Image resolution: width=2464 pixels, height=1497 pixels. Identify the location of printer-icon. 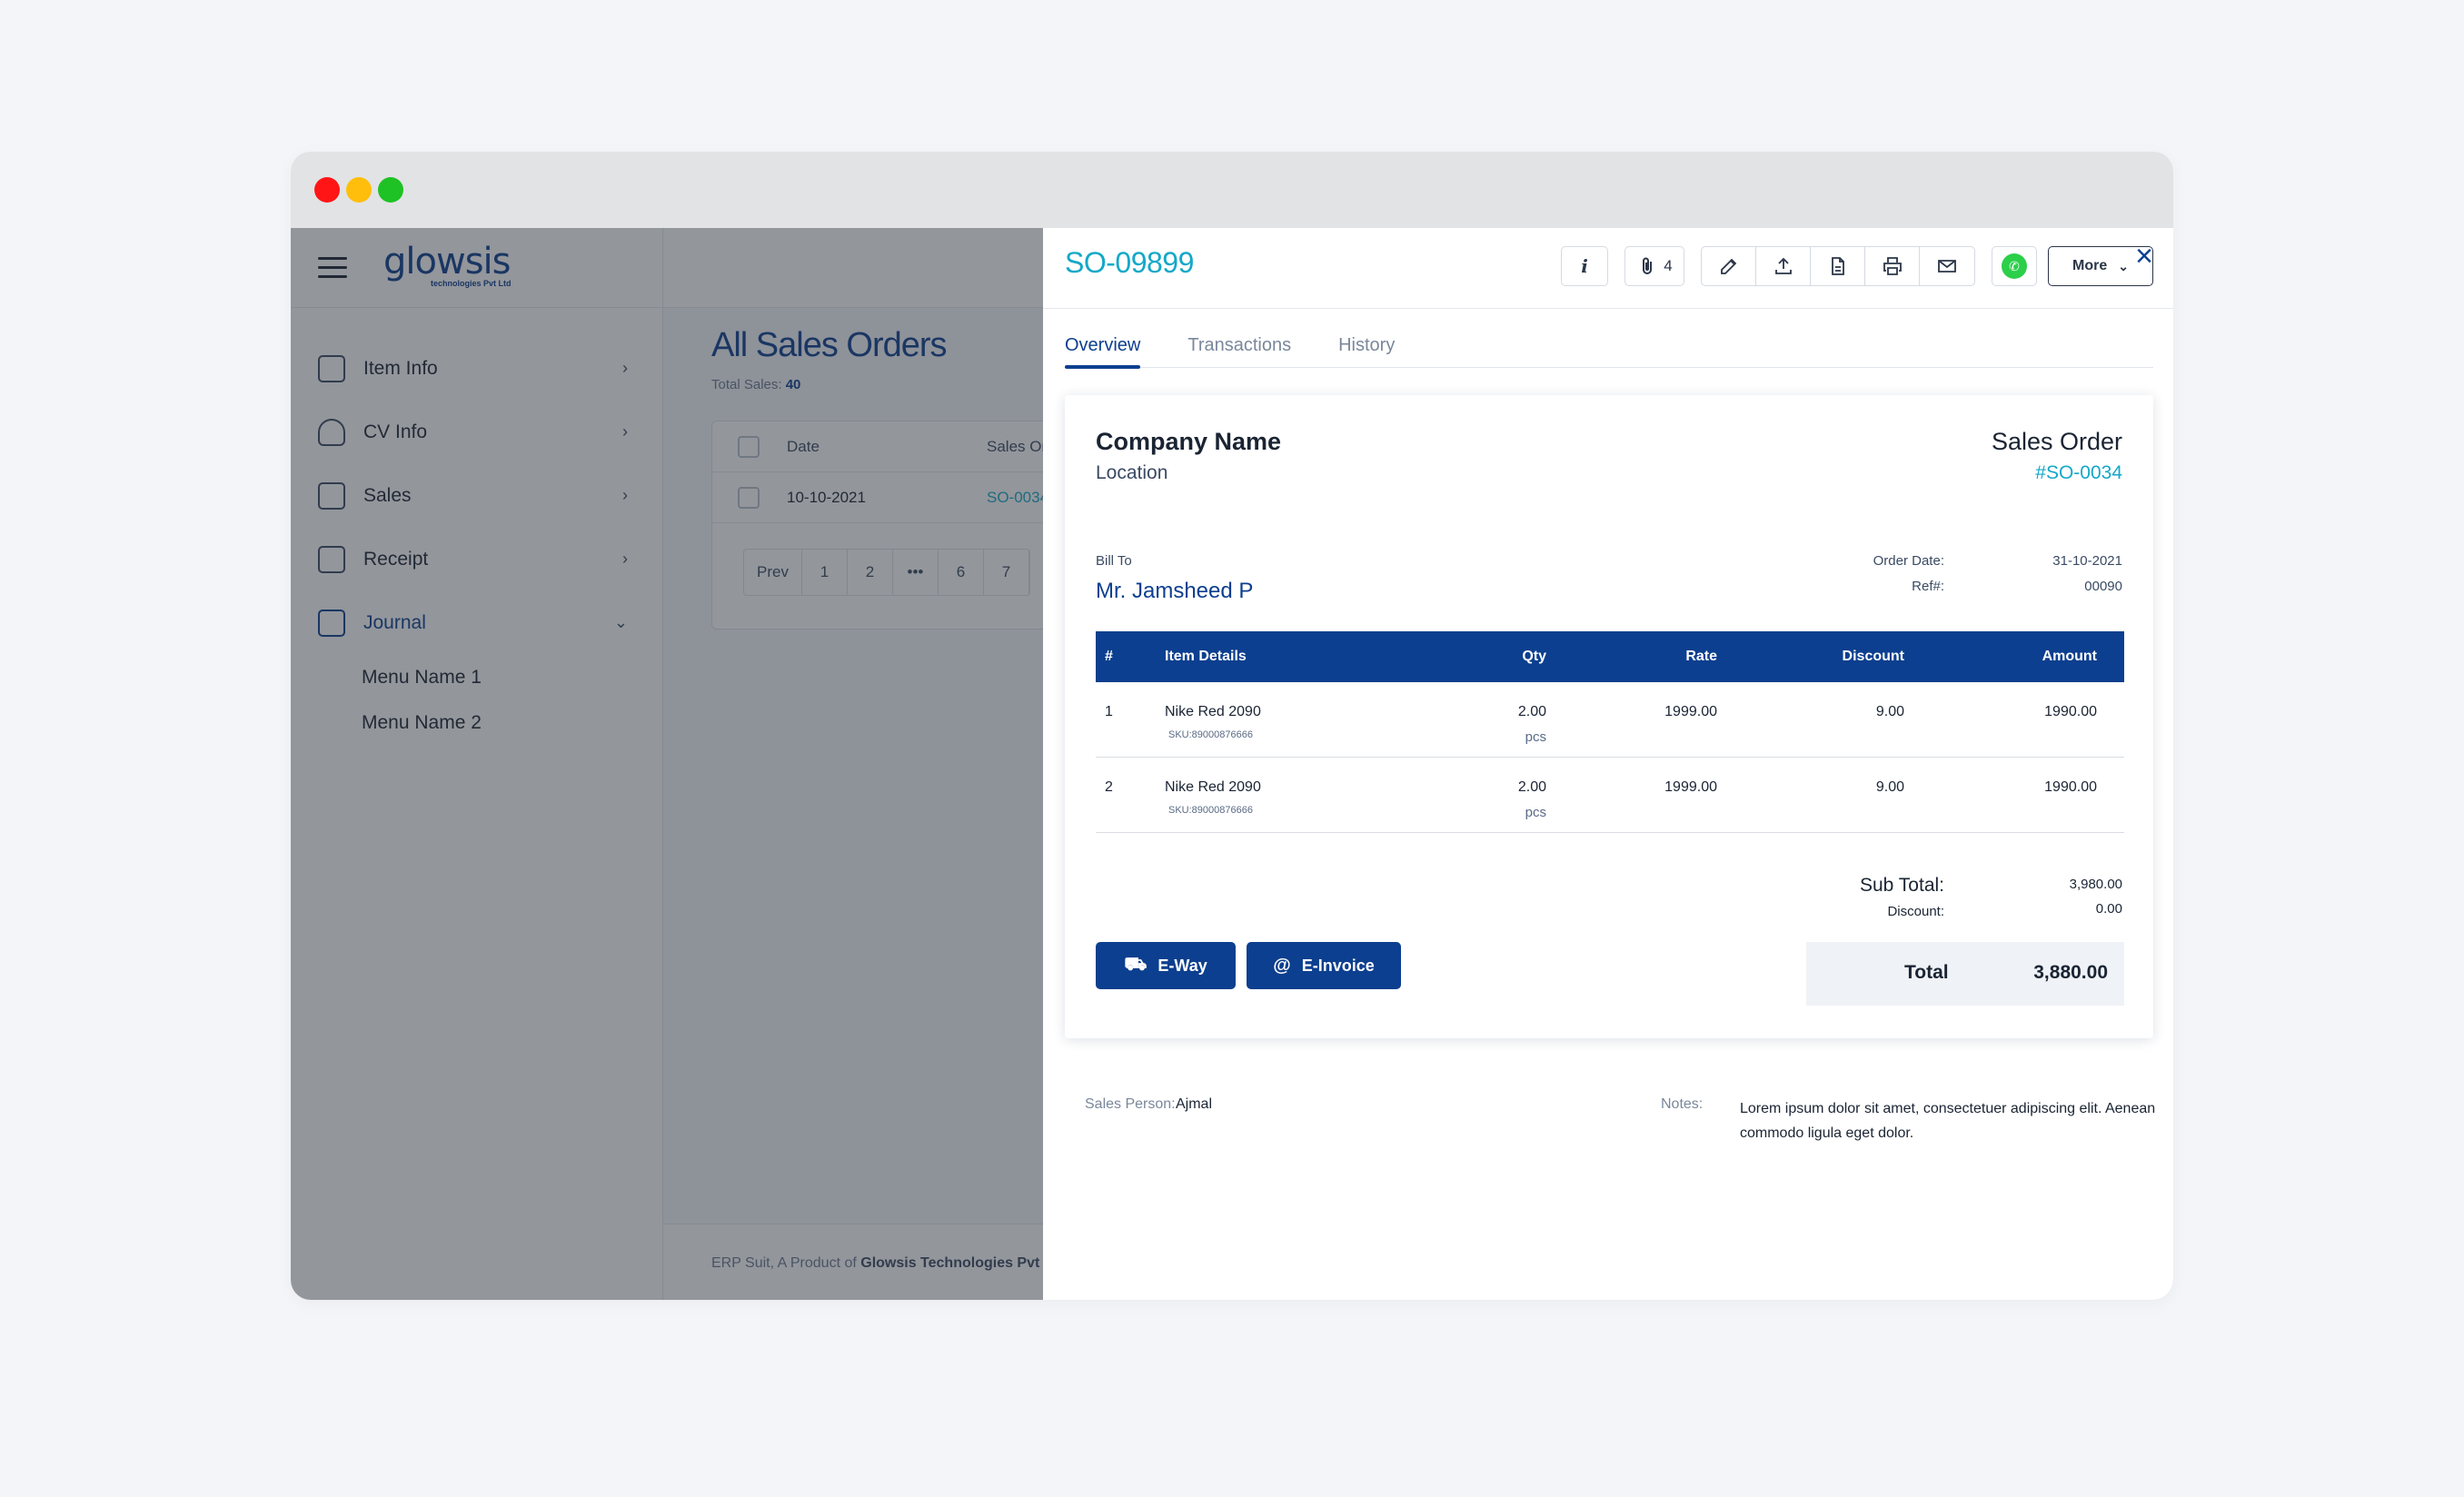
(1893, 266).